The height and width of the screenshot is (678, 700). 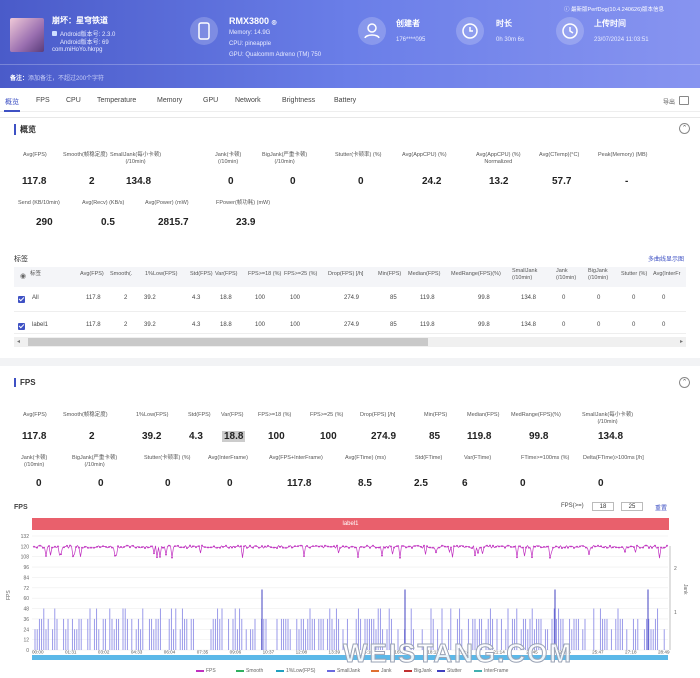 I want to click on table-column-header: SmallJank (/10min), so click(x=524, y=275).